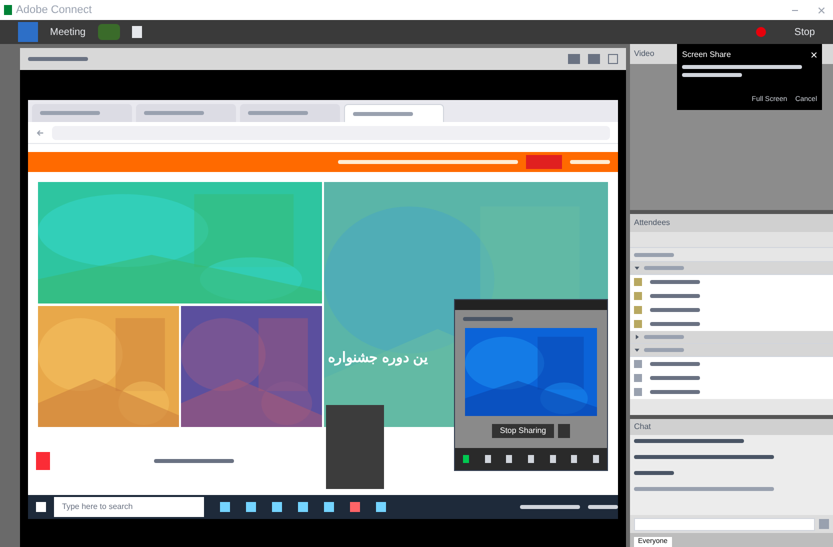 The image size is (833, 547). Describe the element at coordinates (129, 507) in the screenshot. I see `taskbar-search-field: Type here to search` at that location.